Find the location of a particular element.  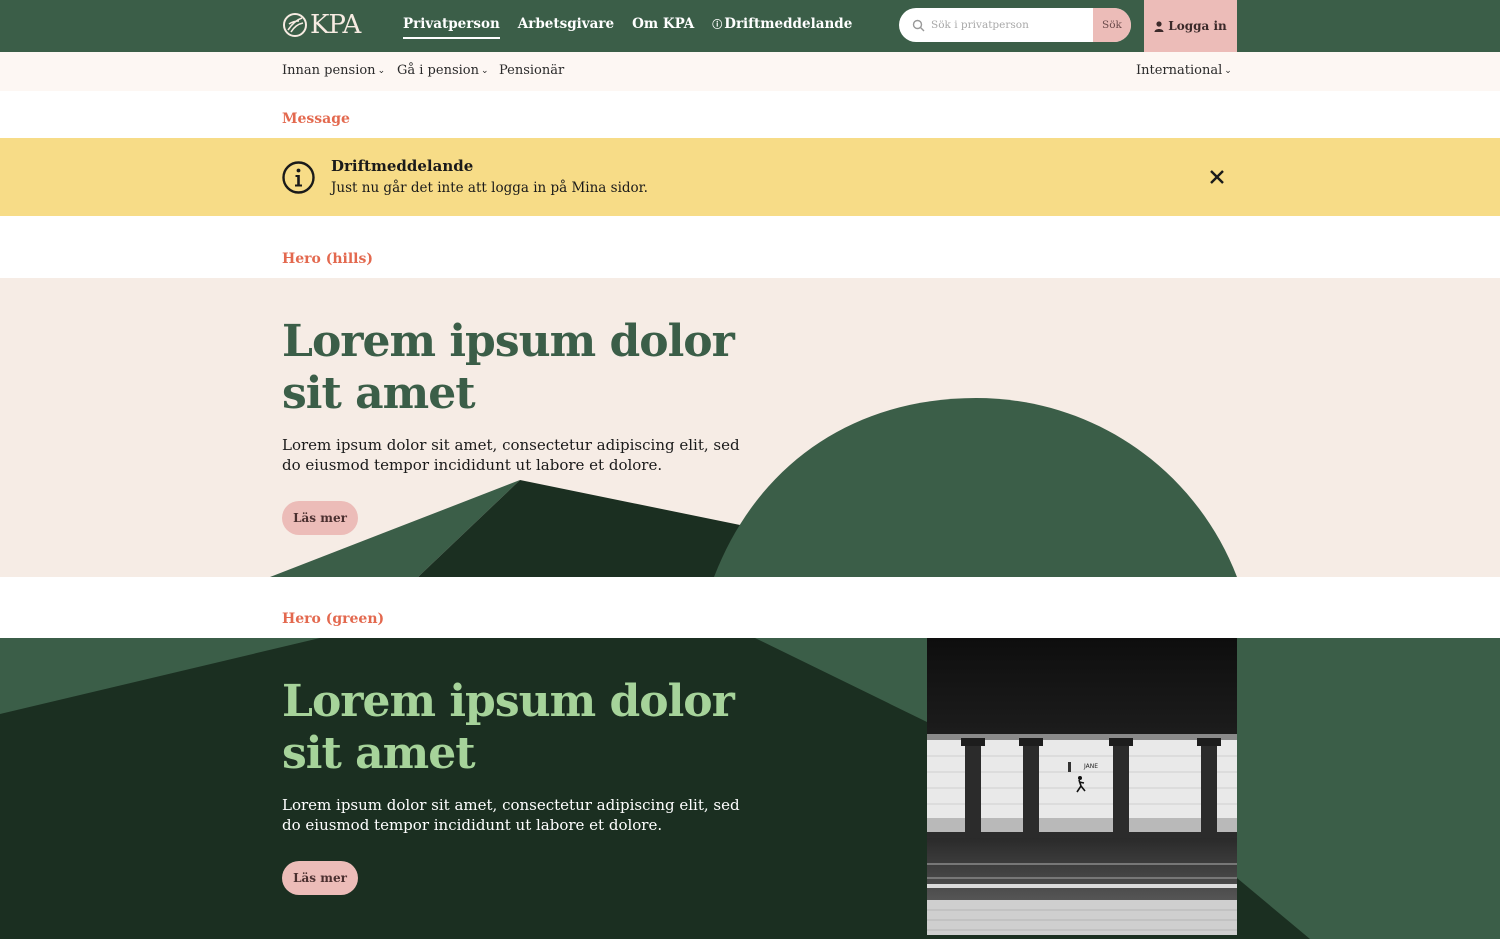

close-icon is located at coordinates (1217, 177).